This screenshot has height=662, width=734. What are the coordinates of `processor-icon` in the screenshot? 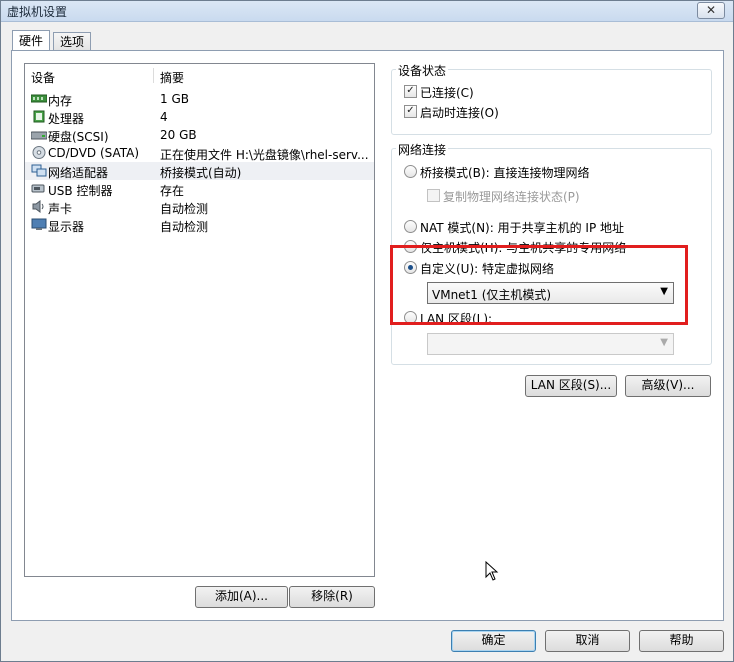 It's located at (39, 116).